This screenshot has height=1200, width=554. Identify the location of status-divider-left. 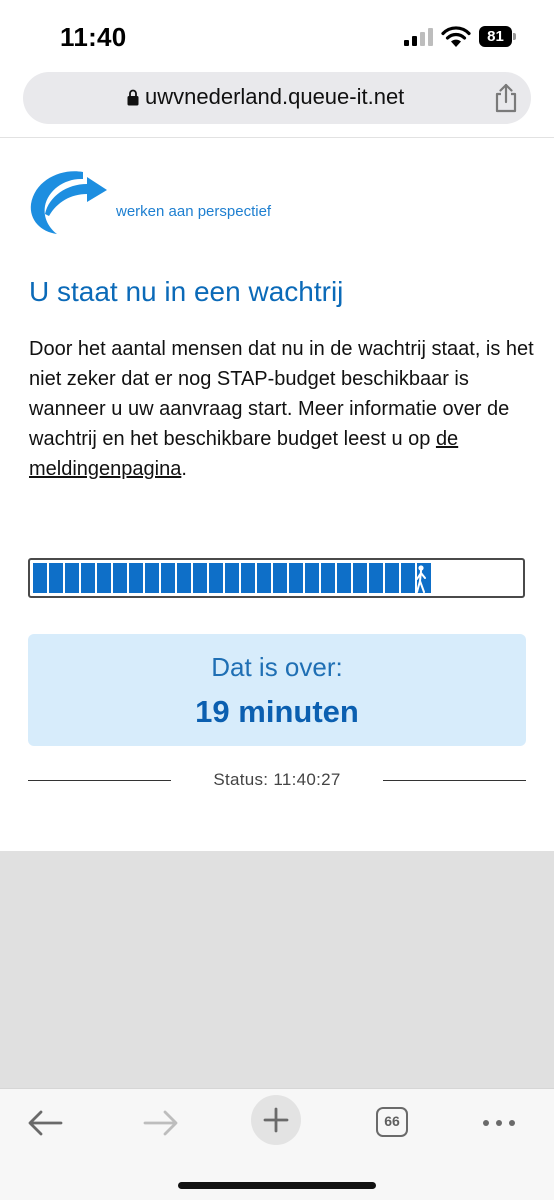
(99, 780).